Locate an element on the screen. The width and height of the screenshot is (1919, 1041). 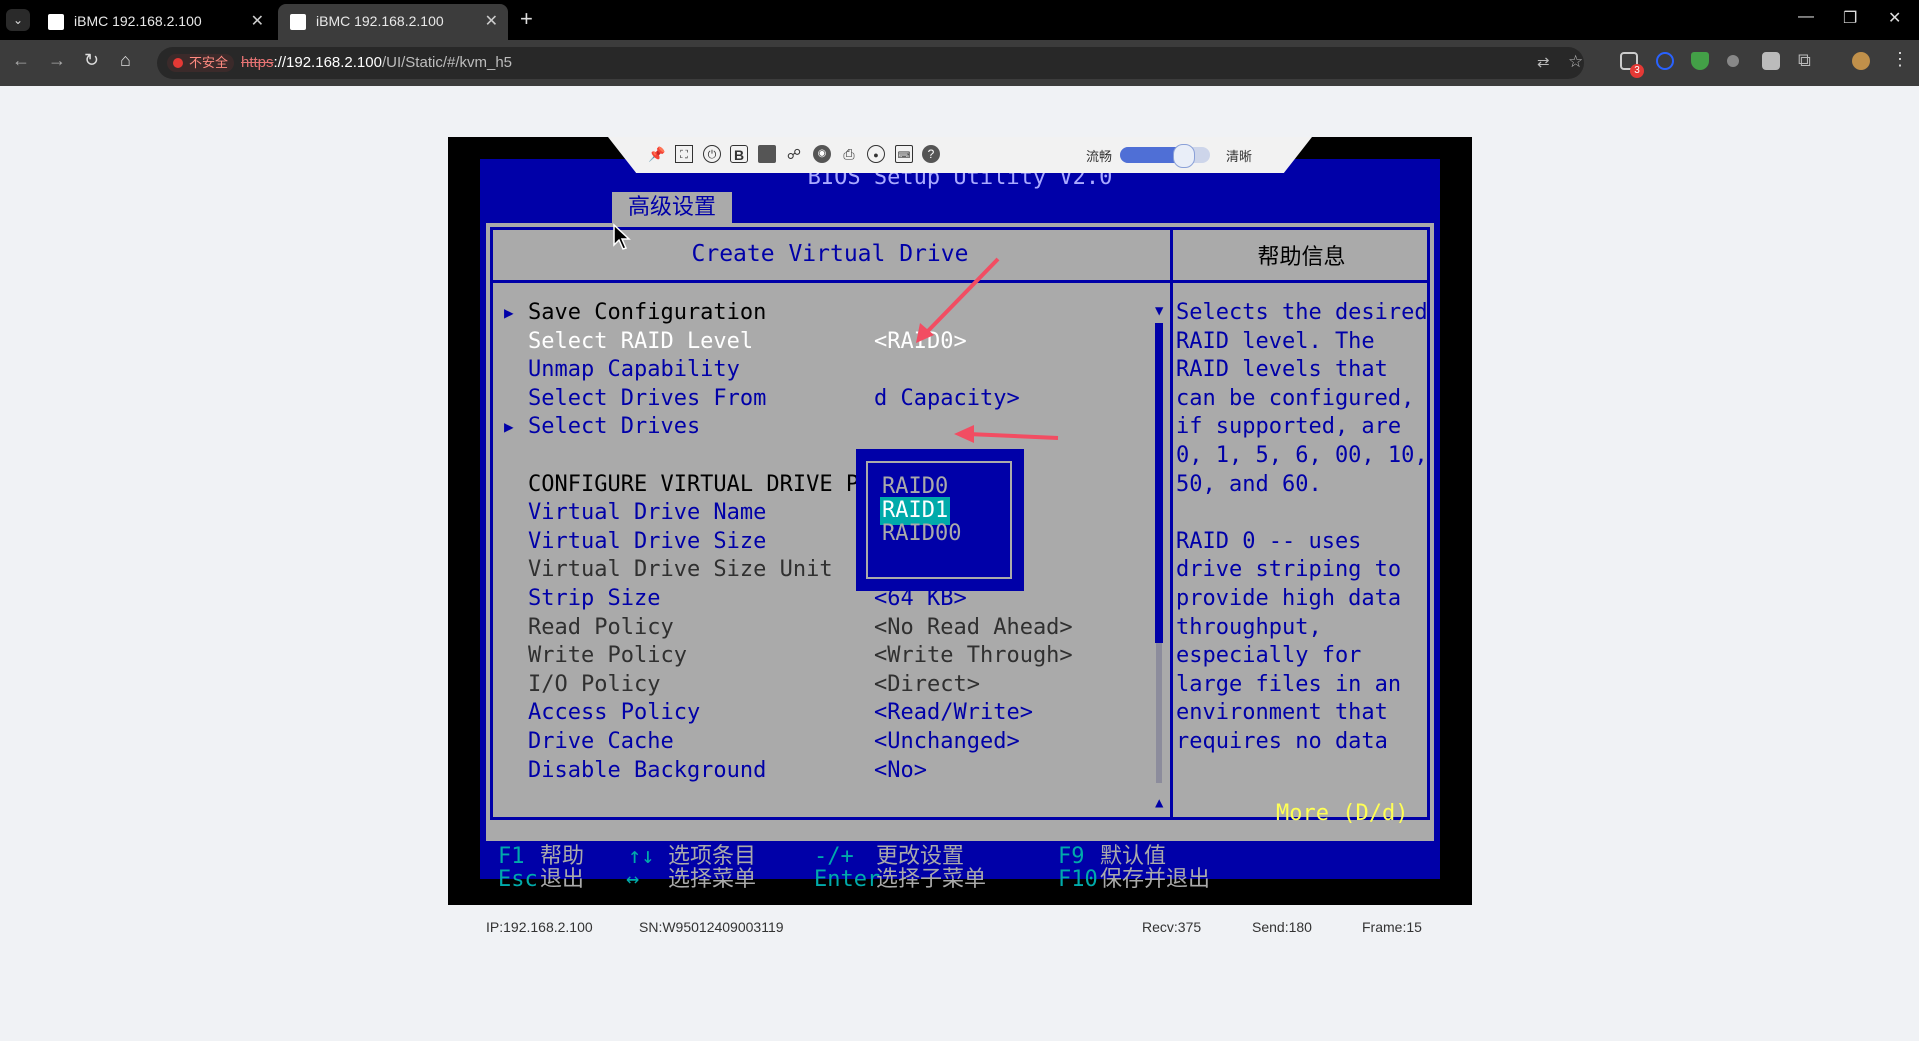
record-icon: ● is located at coordinates (876, 154).